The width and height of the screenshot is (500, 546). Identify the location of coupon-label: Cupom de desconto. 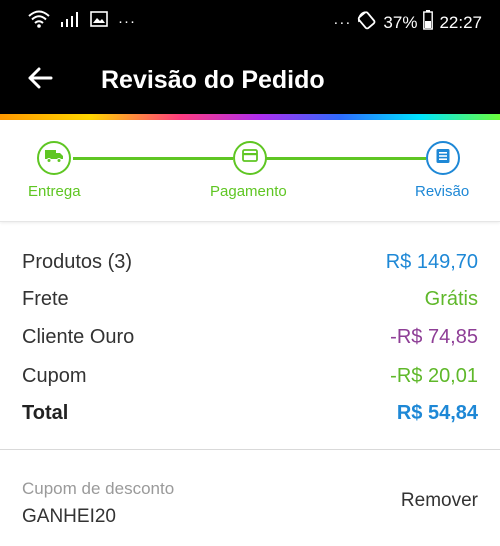
(98, 488).